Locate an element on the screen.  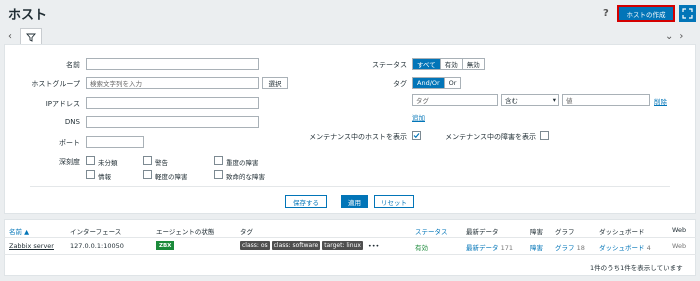
graphs: グラフ 18 is located at coordinates (570, 247).